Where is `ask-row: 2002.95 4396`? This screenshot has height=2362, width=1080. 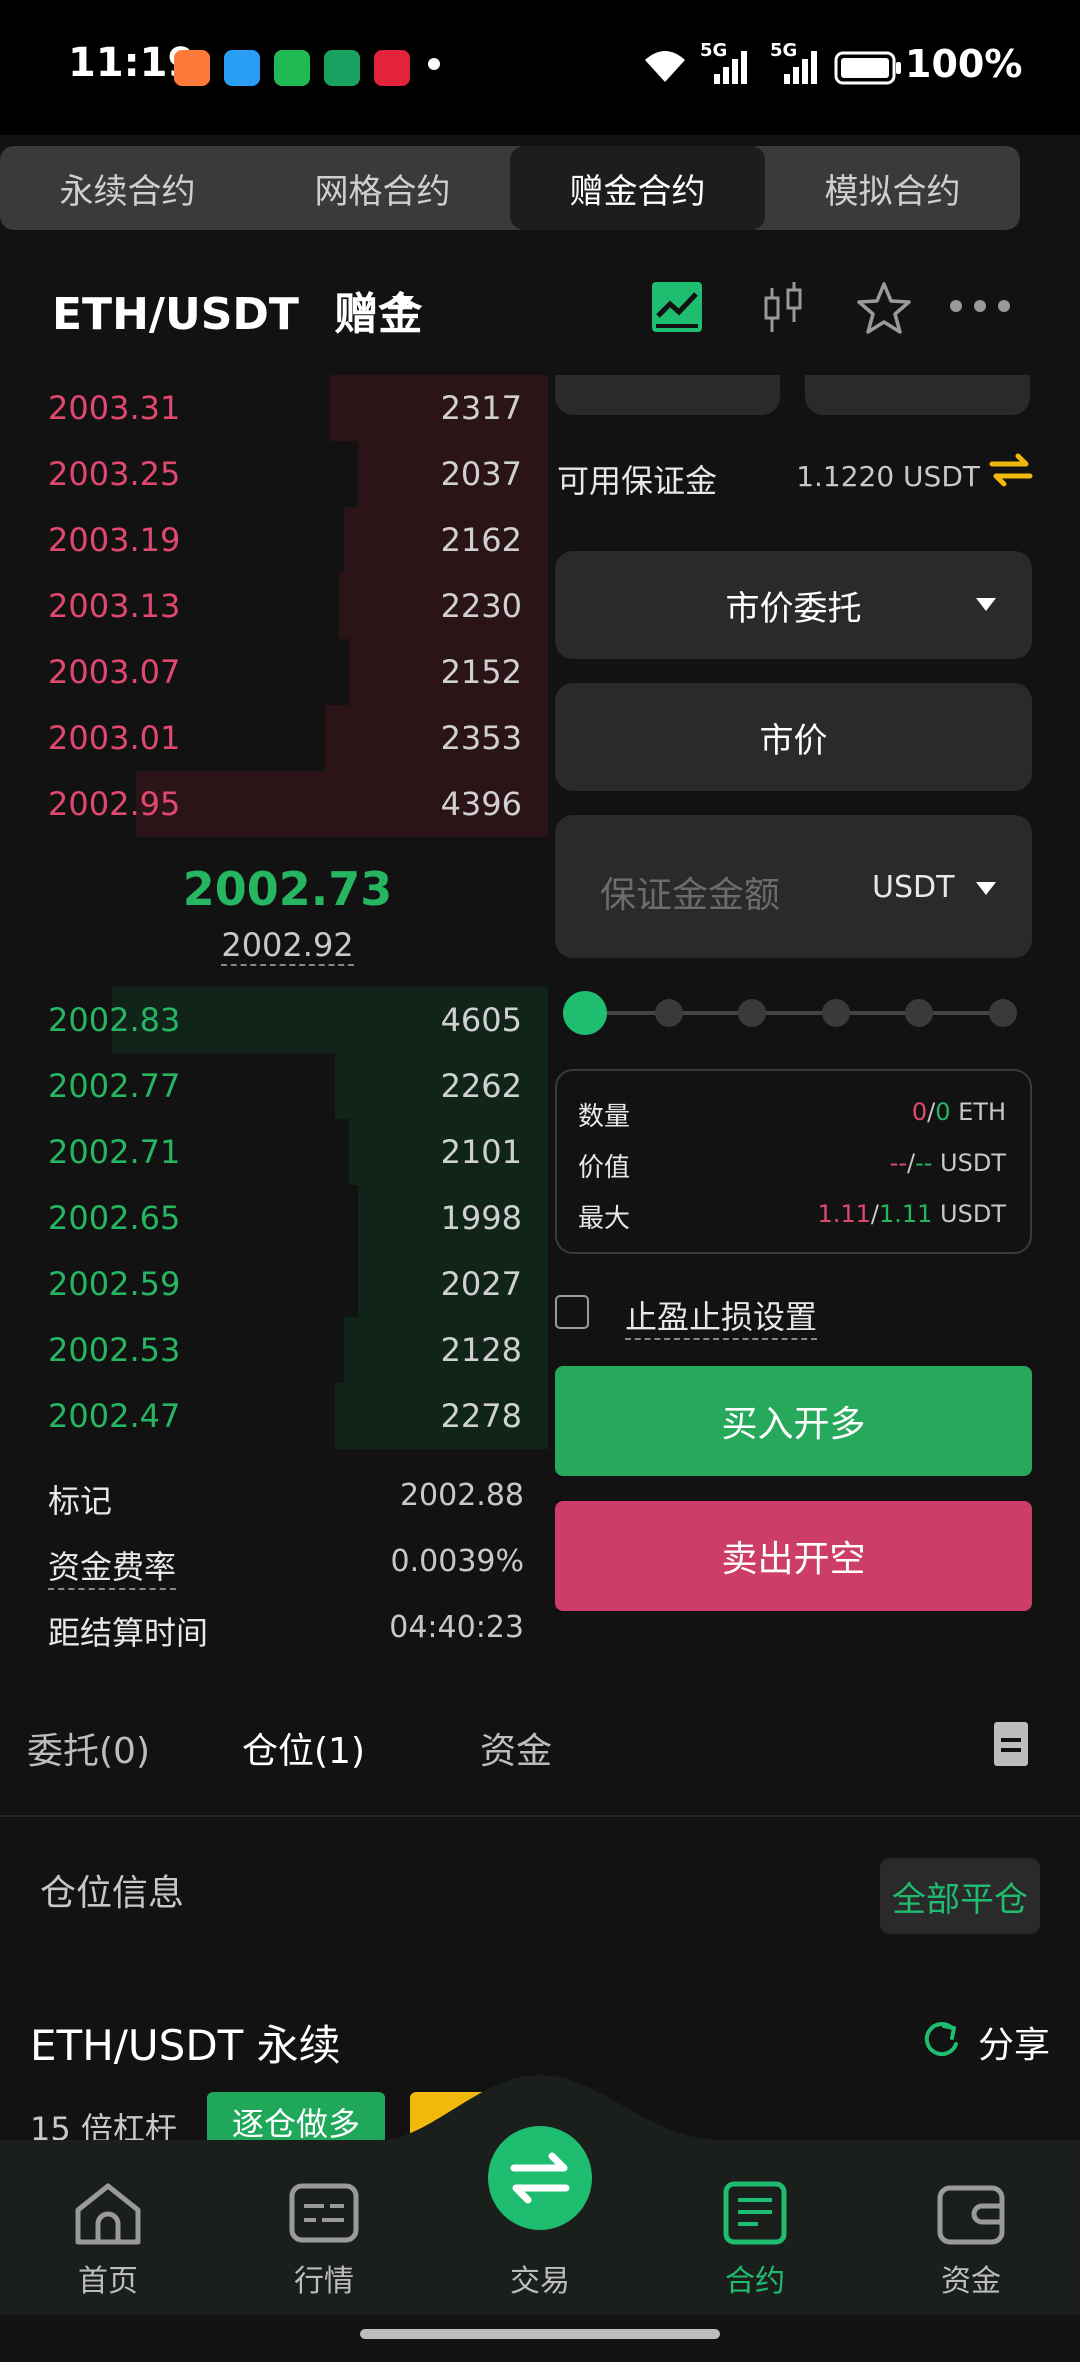
ask-row: 2002.95 4396 is located at coordinates (298, 804).